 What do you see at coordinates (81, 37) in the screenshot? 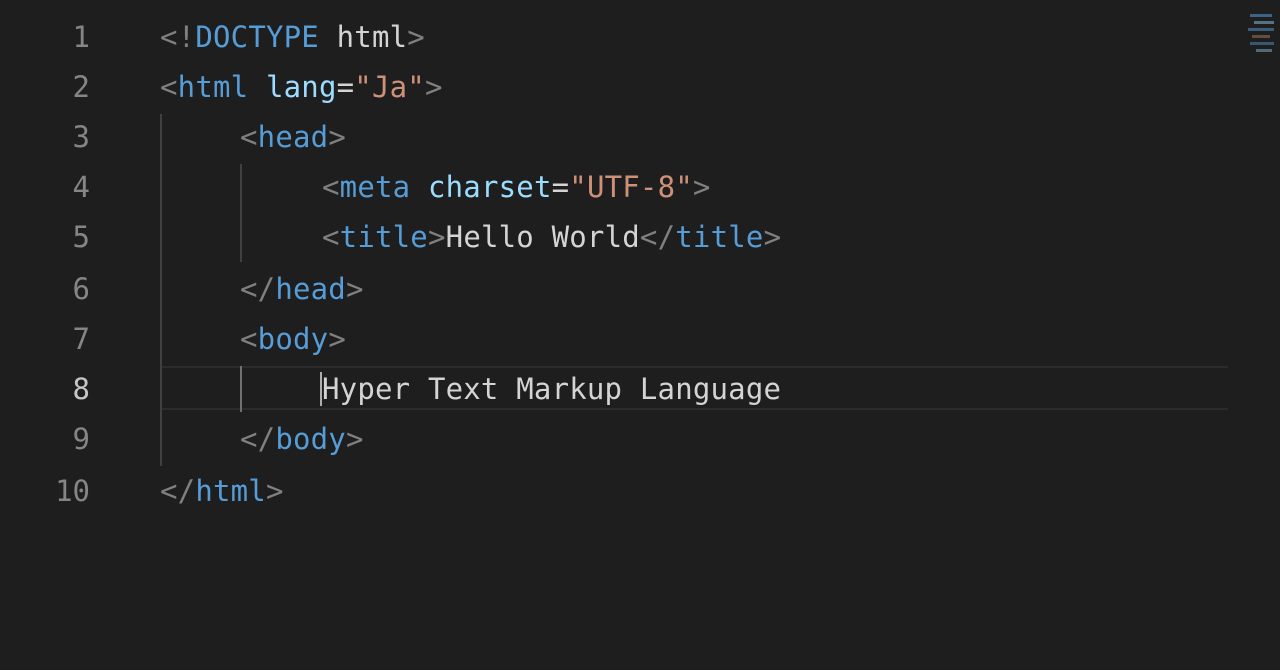
I see `line-number: 1` at bounding box center [81, 37].